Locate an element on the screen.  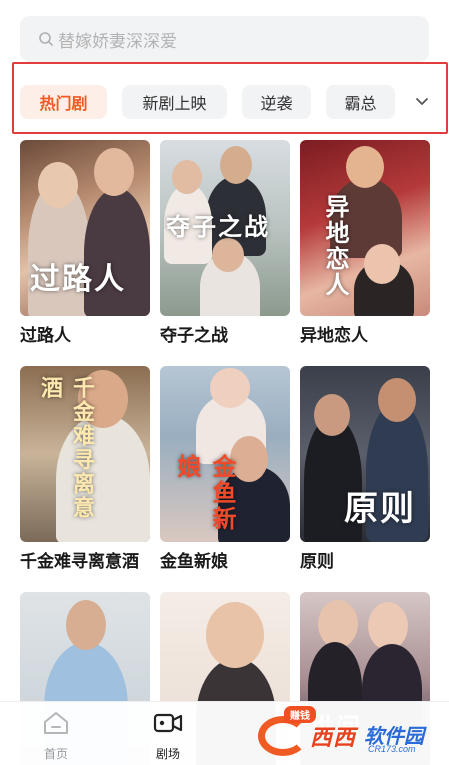
drama-title: 夺子之战 is located at coordinates (194, 335).